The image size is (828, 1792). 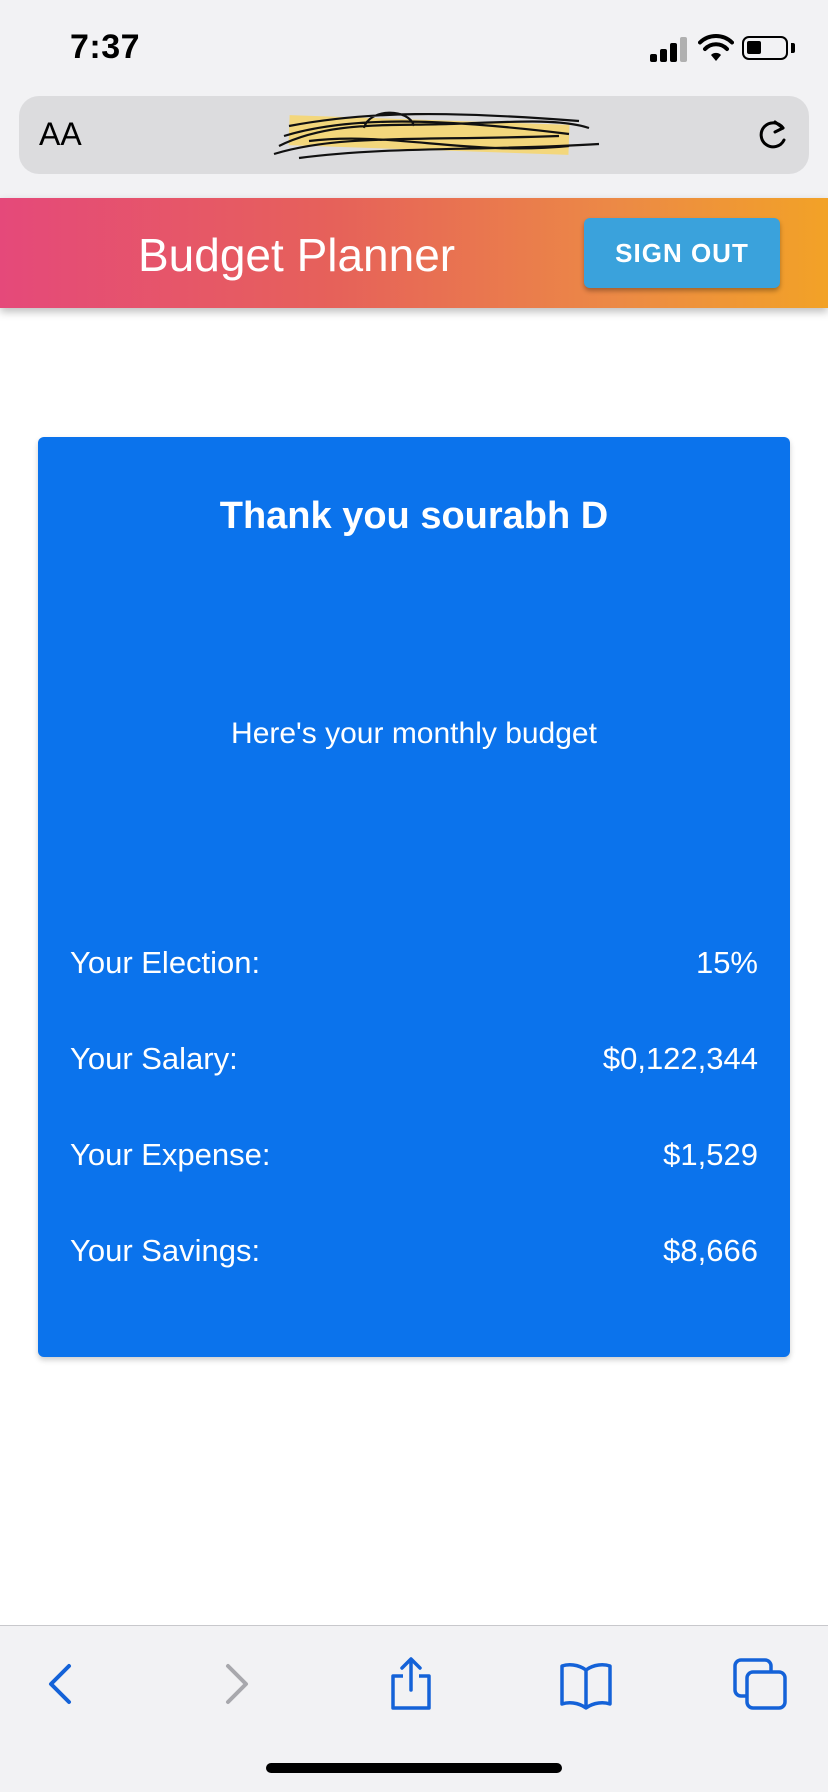 What do you see at coordinates (236, 1684) in the screenshot?
I see `forward-icon` at bounding box center [236, 1684].